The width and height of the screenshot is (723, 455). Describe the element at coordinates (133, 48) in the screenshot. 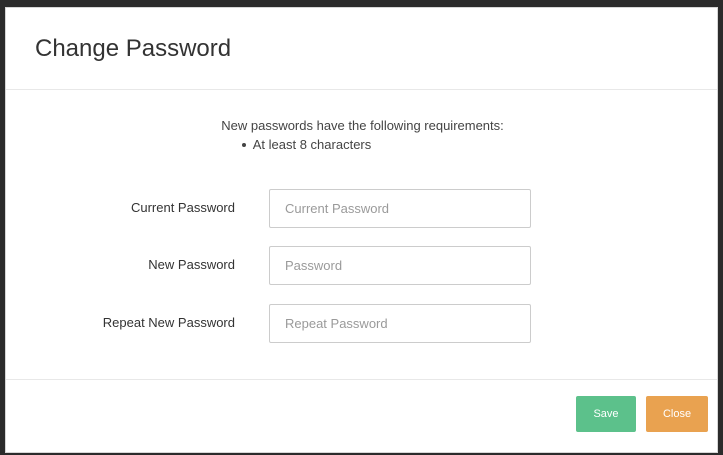

I see `dialog-title: Change Password` at that location.